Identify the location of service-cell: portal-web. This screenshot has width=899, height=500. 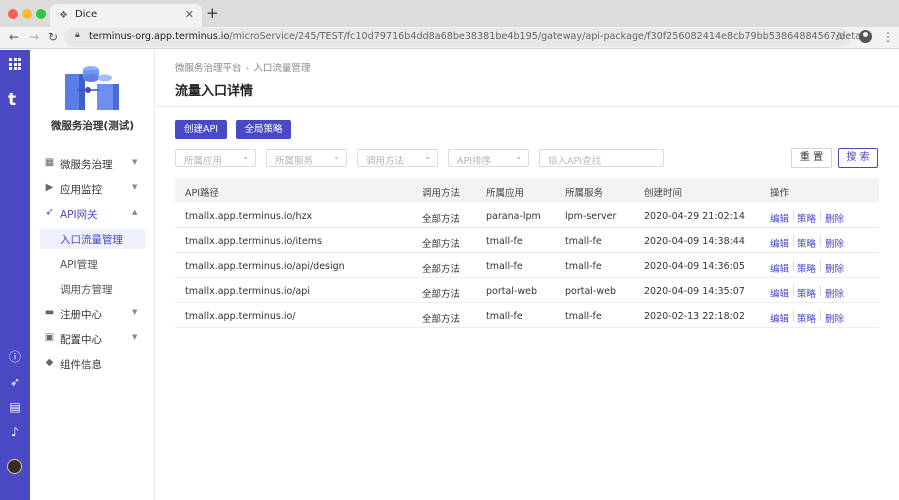
(591, 291).